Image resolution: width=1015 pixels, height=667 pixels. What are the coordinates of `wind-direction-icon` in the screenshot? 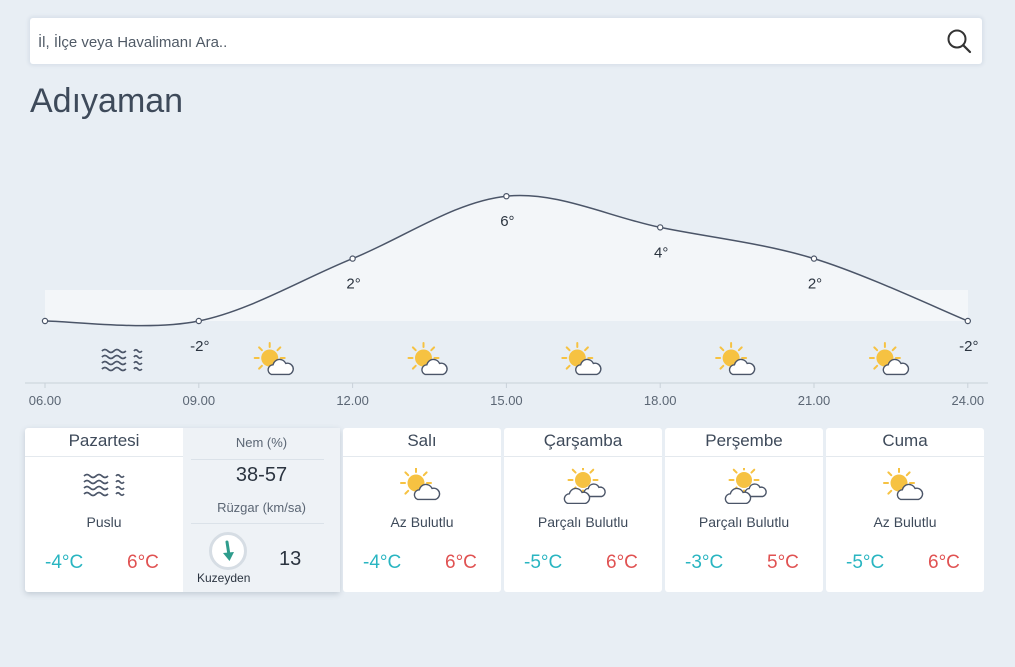 It's located at (228, 551).